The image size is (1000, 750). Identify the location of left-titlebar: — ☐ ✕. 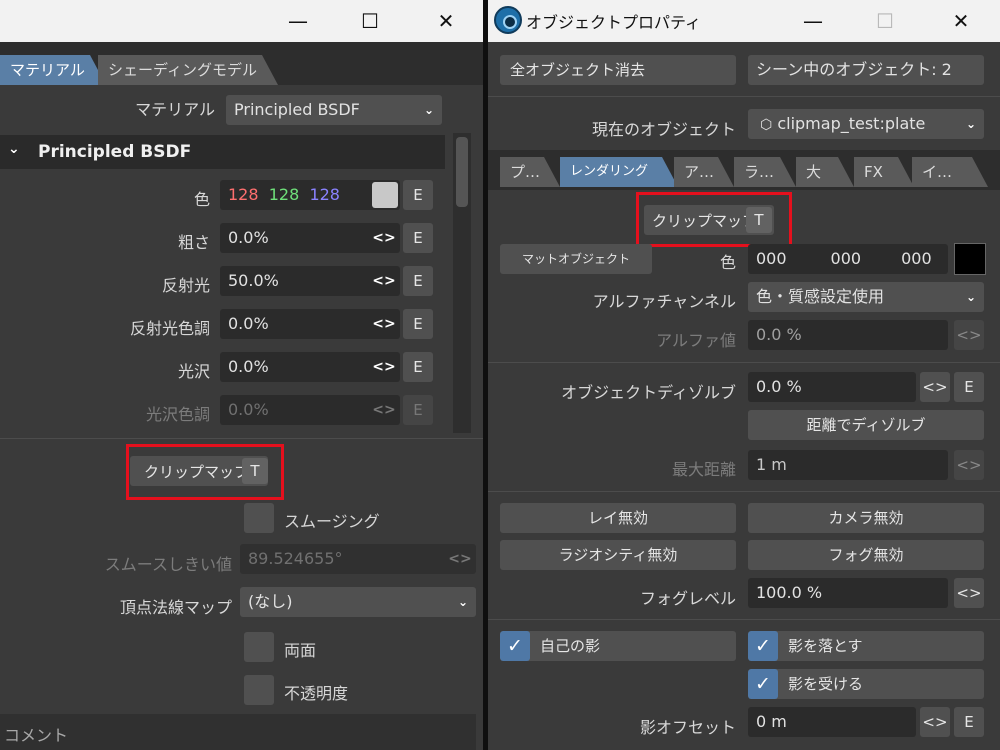
(241, 21).